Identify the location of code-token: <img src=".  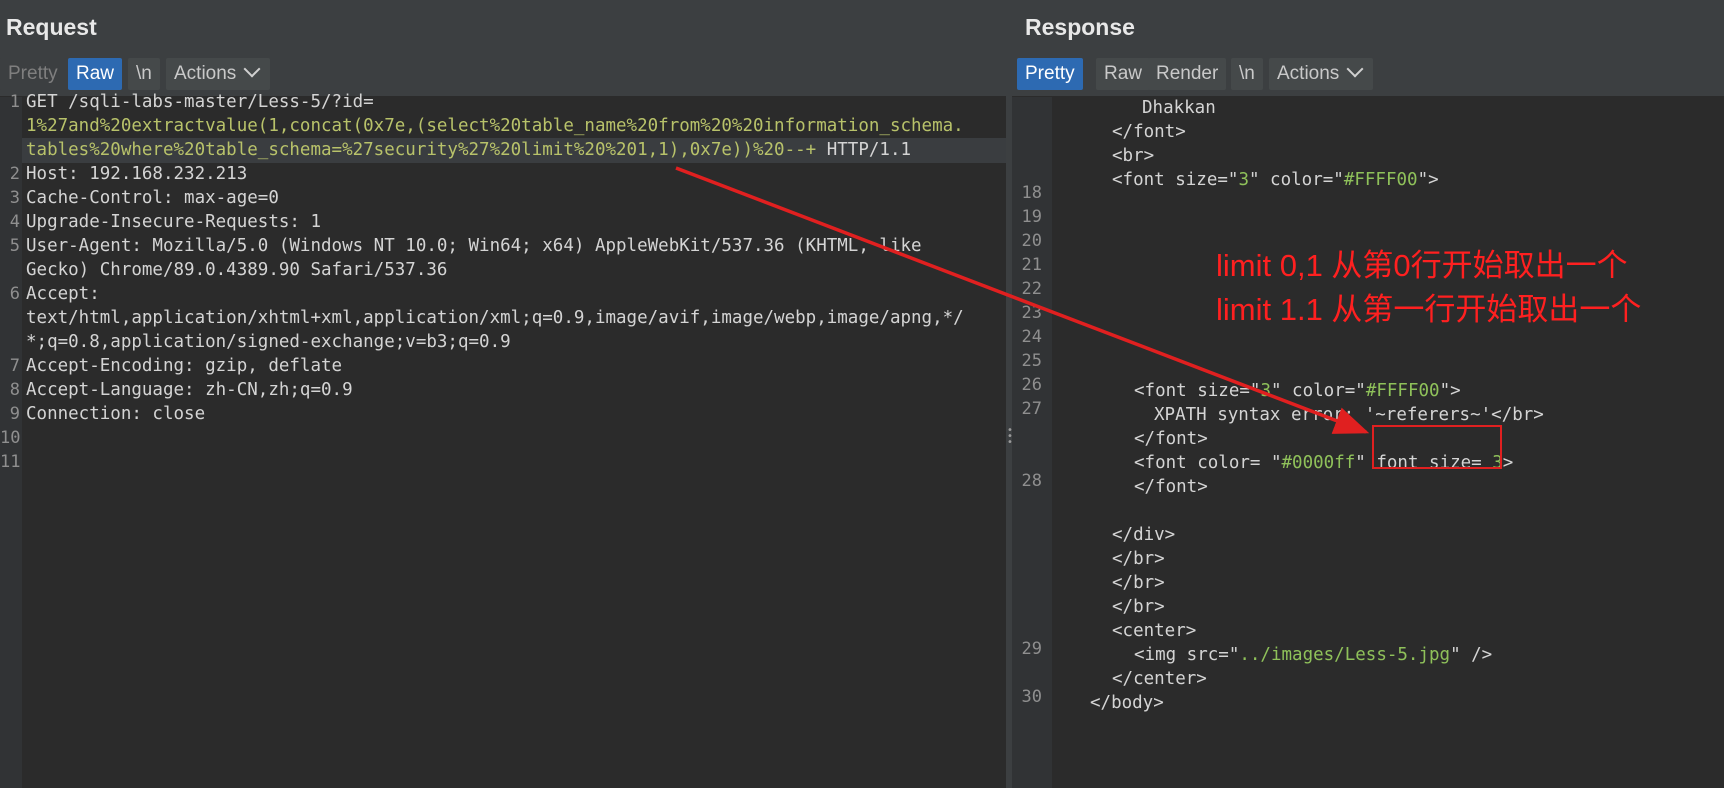
(1187, 655).